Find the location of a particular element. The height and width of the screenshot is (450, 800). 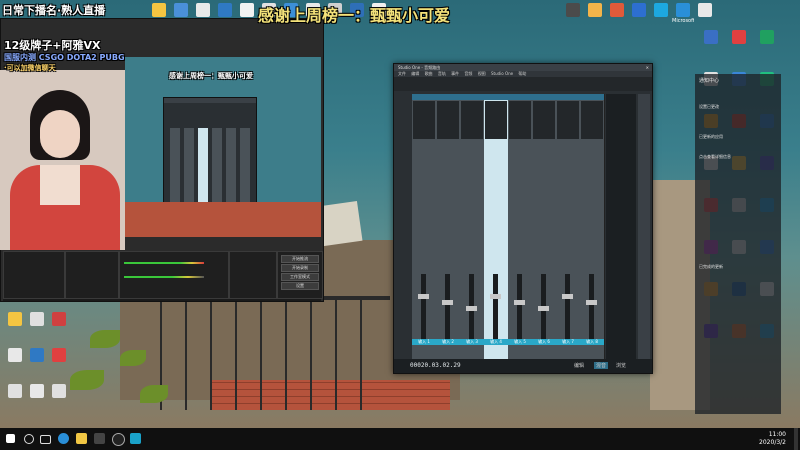

task-view-icon is located at coordinates (45, 439).